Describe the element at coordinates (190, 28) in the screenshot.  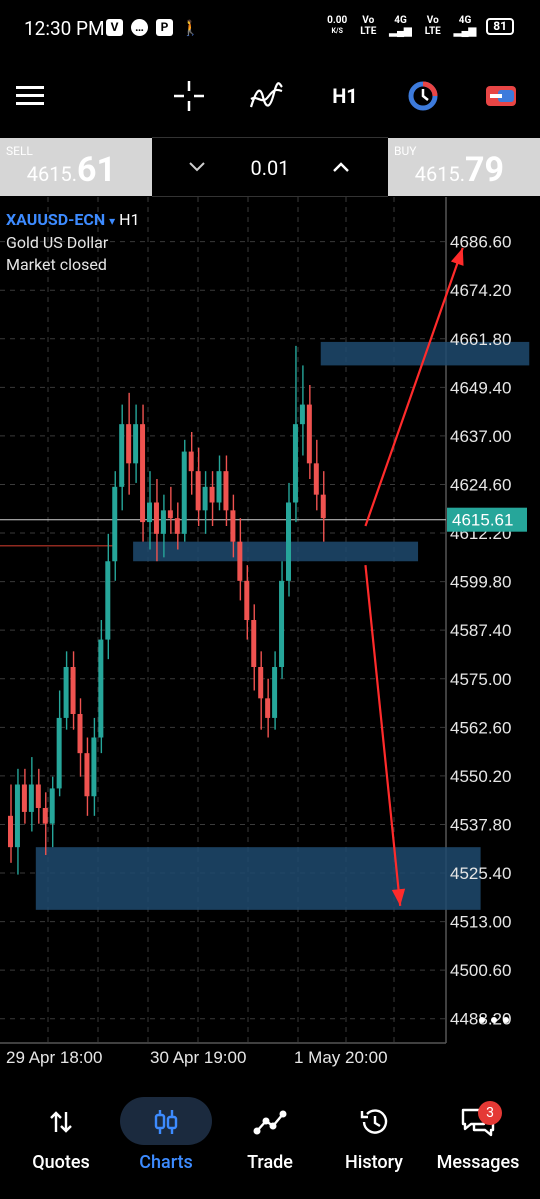
I see `walking-icon: 🚶` at that location.